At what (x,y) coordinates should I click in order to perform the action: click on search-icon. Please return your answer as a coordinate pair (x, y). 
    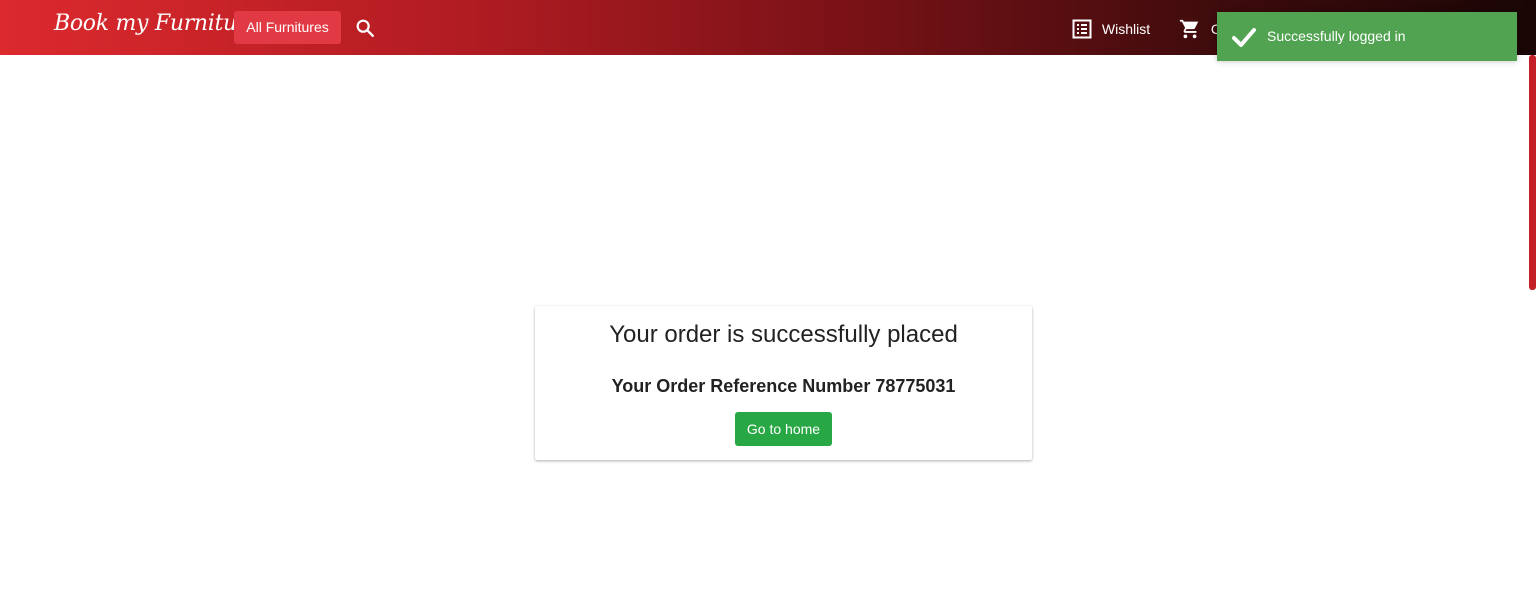
    Looking at the image, I should click on (365, 28).